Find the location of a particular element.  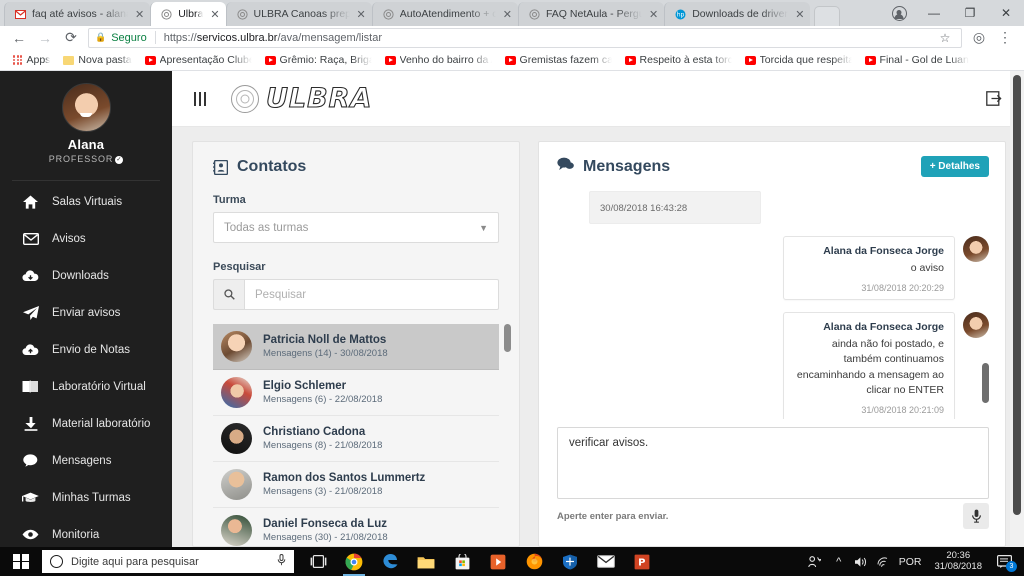

search-icon is located at coordinates (228, 294).